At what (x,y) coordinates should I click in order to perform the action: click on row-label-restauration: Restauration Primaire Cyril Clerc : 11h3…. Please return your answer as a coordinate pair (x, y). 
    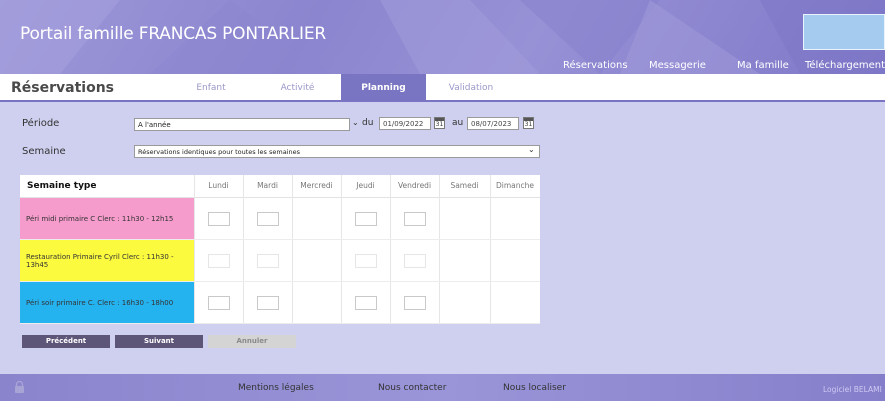
    Looking at the image, I should click on (107, 260).